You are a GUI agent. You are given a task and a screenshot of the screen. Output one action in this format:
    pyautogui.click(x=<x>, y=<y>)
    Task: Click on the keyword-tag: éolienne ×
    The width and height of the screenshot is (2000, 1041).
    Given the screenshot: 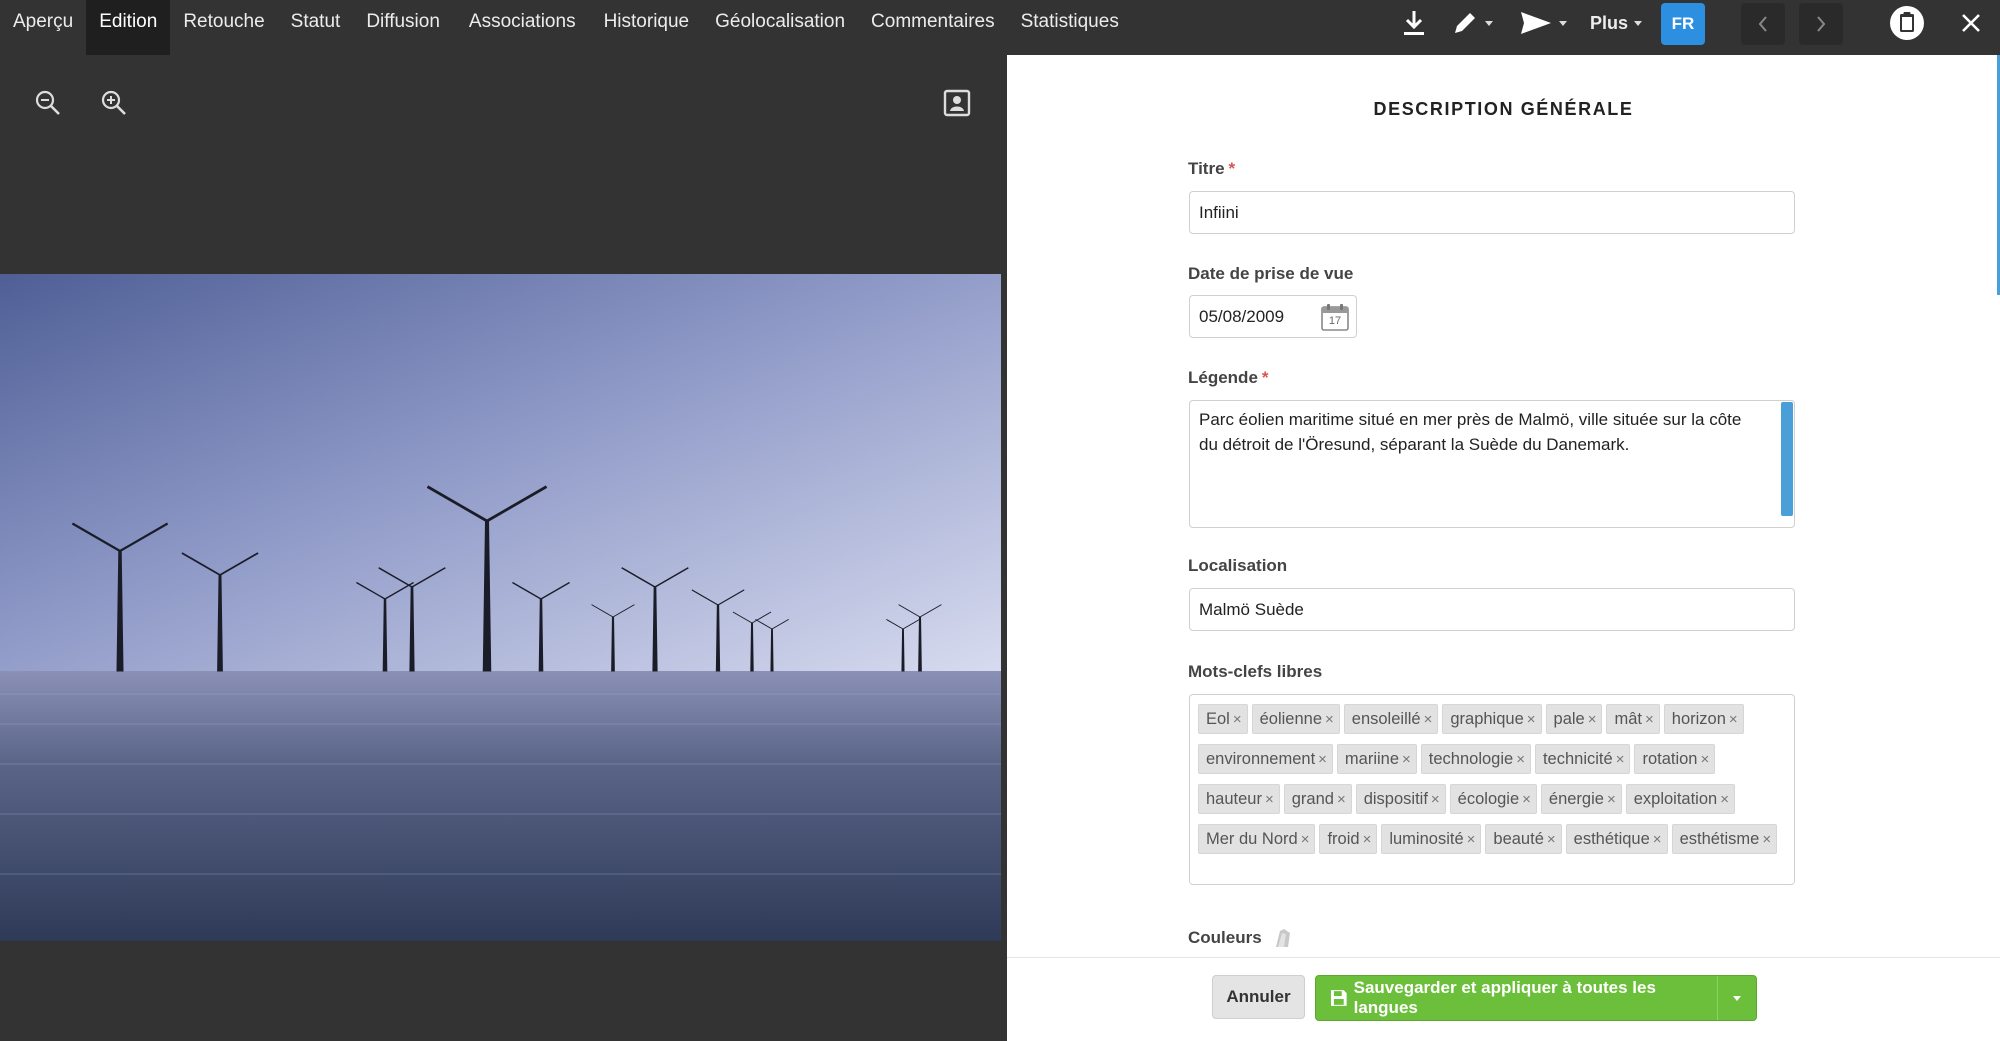 What is the action you would take?
    pyautogui.click(x=1295, y=719)
    